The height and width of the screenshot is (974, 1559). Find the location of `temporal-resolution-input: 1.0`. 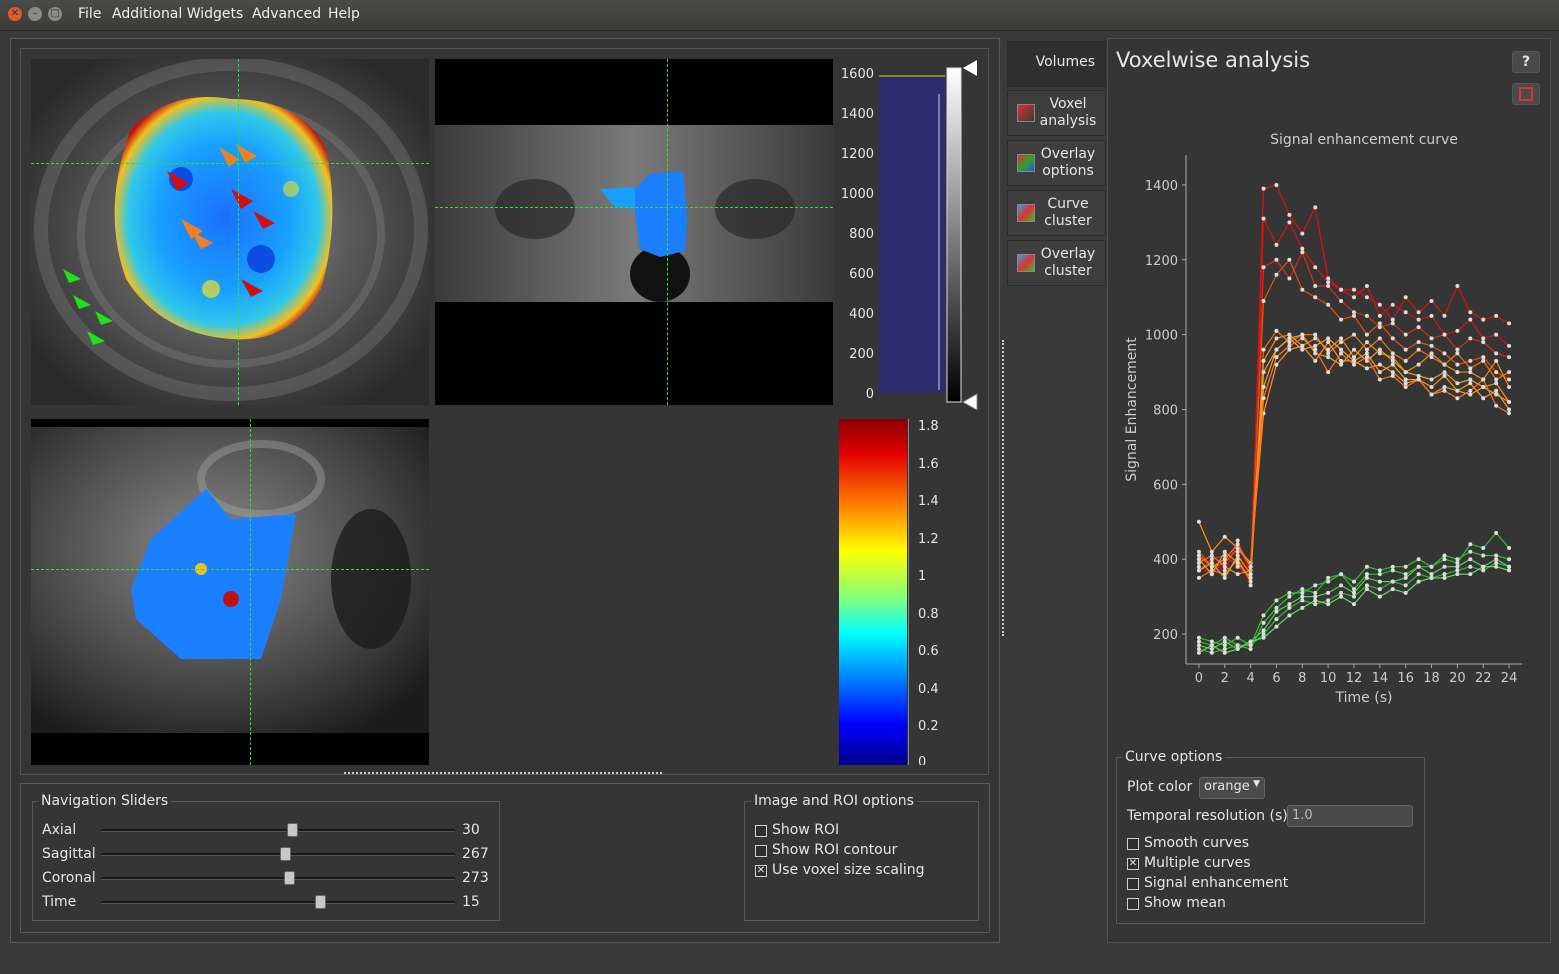

temporal-resolution-input: 1.0 is located at coordinates (1350, 816).